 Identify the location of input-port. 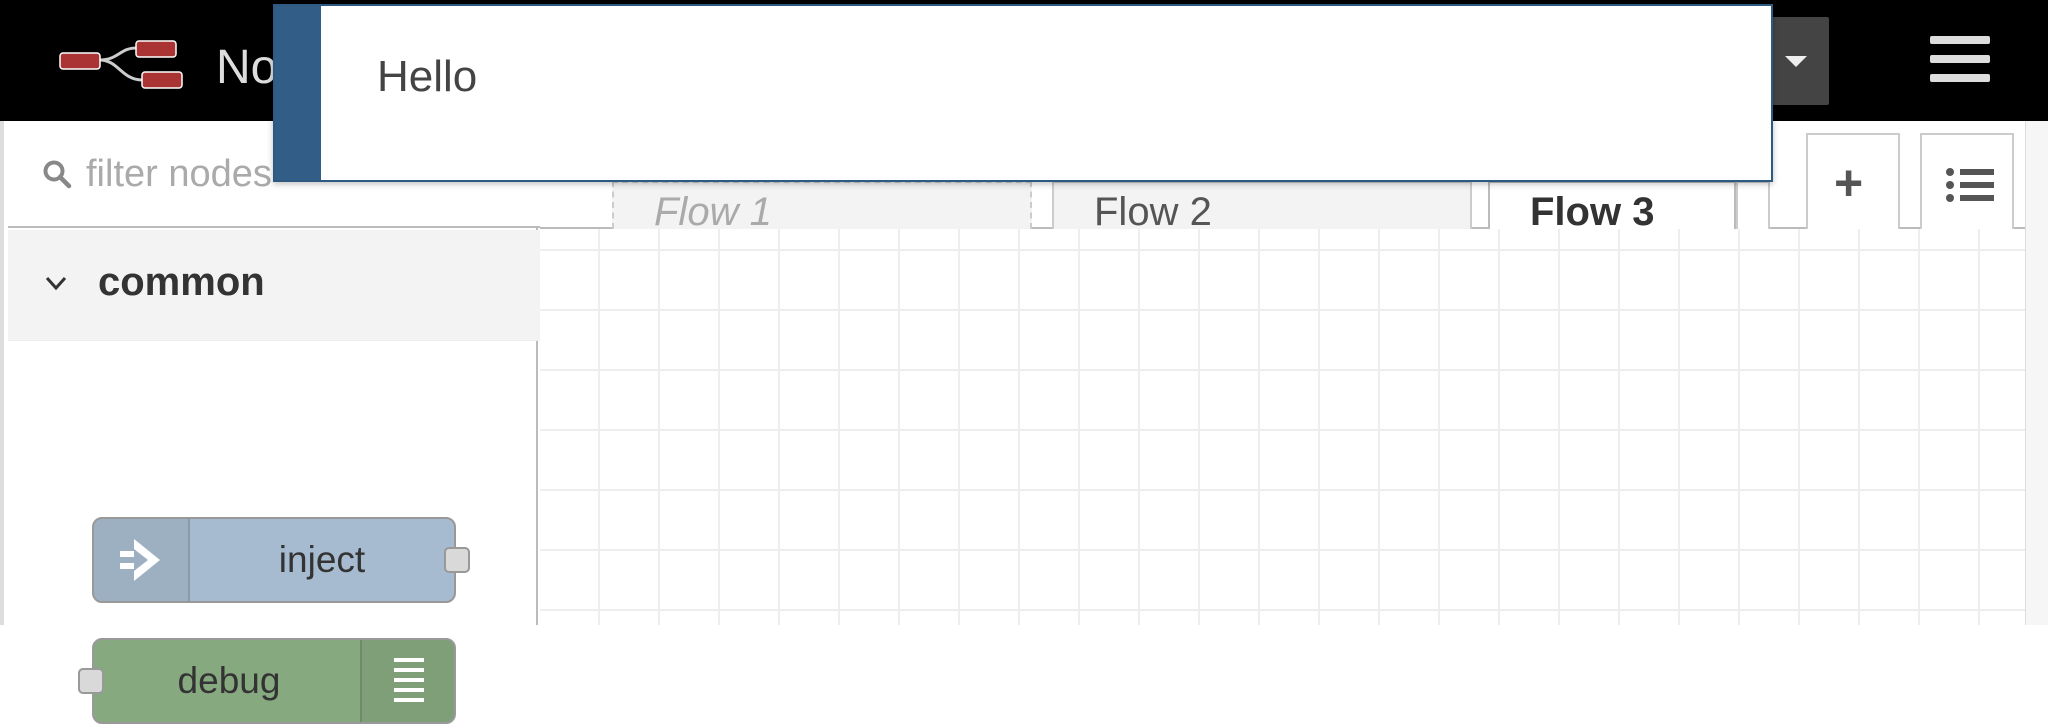
(91, 681).